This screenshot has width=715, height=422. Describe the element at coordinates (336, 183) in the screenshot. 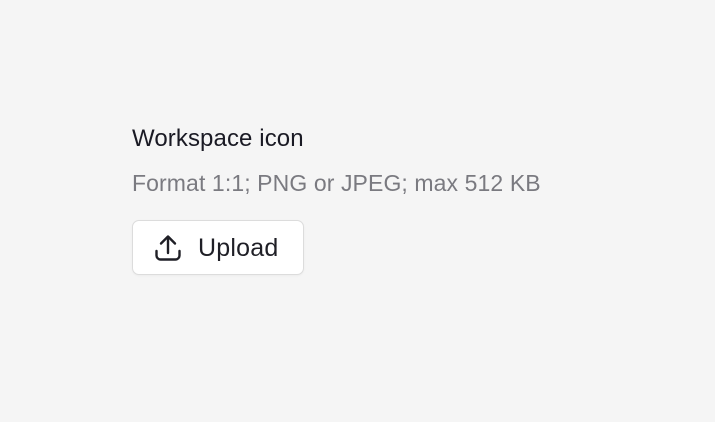

I see `format-hint: Format 1:1; PNG or JPEG; max 512 KB` at that location.